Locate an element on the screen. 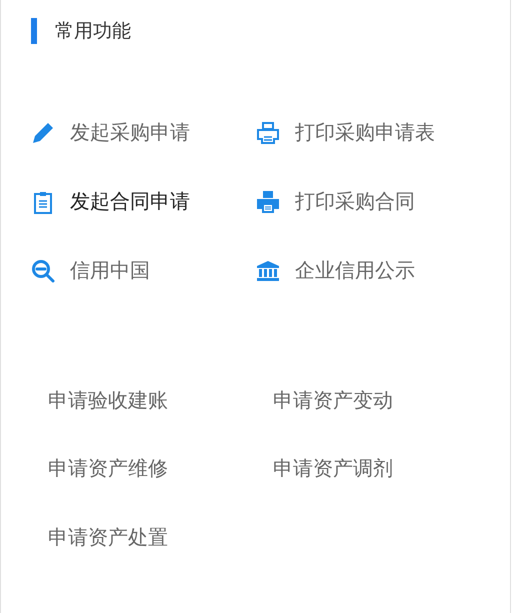  section-title: 常用功能 is located at coordinates (93, 31).